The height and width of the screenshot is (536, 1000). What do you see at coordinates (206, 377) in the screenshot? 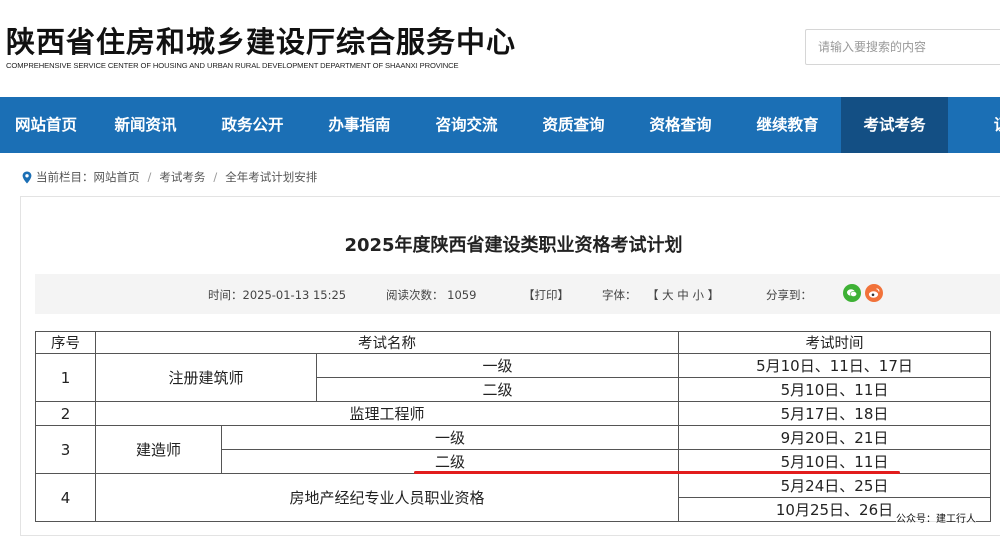
I see `row-exam-name: 注册建筑师` at bounding box center [206, 377].